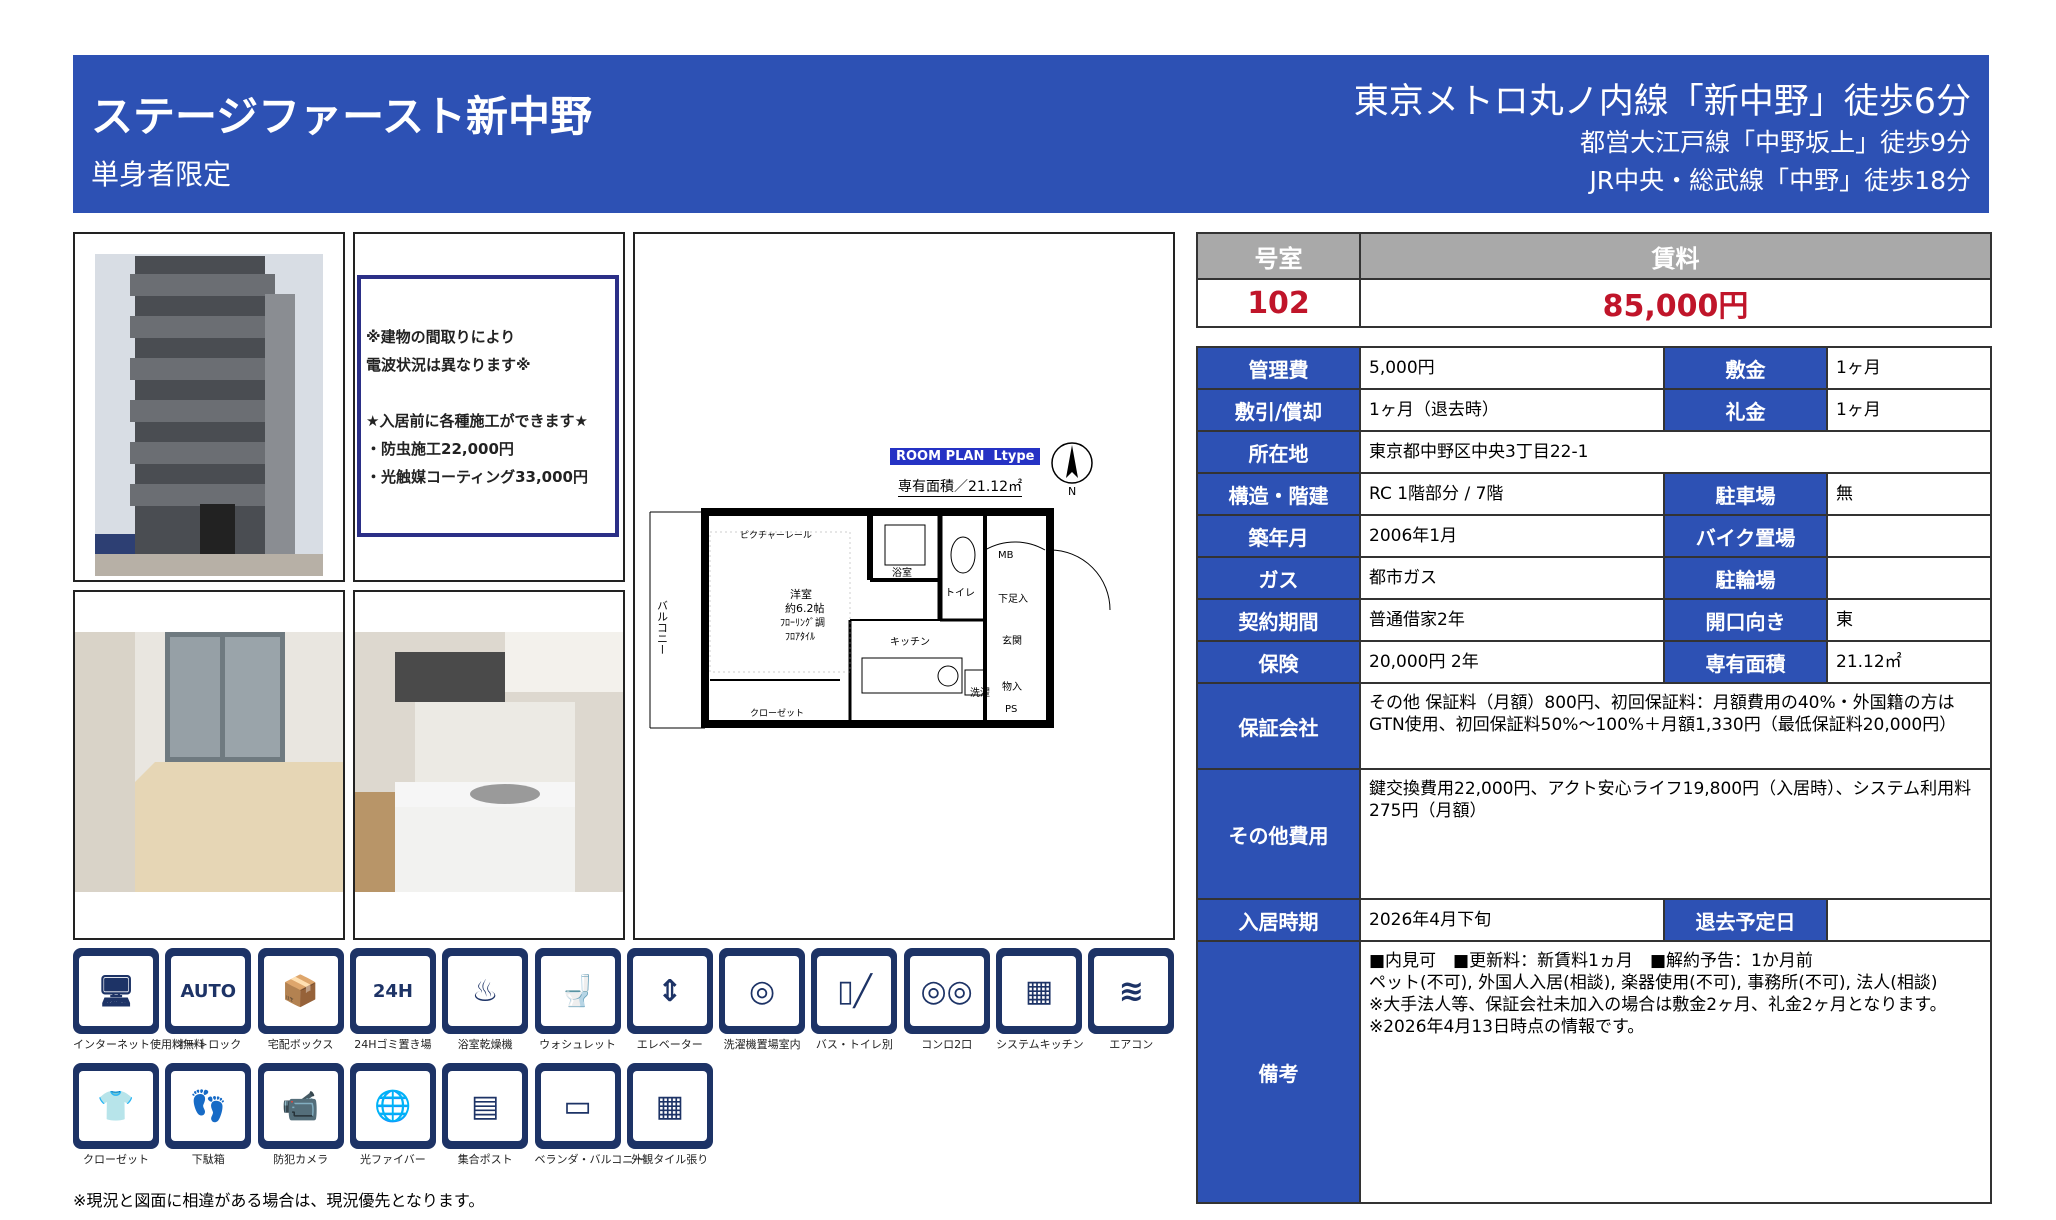 This screenshot has width=2056, height=1220. Describe the element at coordinates (1658, 1005) in the screenshot. I see `remarks-line: ※大手法人等、保証会社未加入の場合は敷金2ヶ月、礼金2ヶ月となります。` at that location.